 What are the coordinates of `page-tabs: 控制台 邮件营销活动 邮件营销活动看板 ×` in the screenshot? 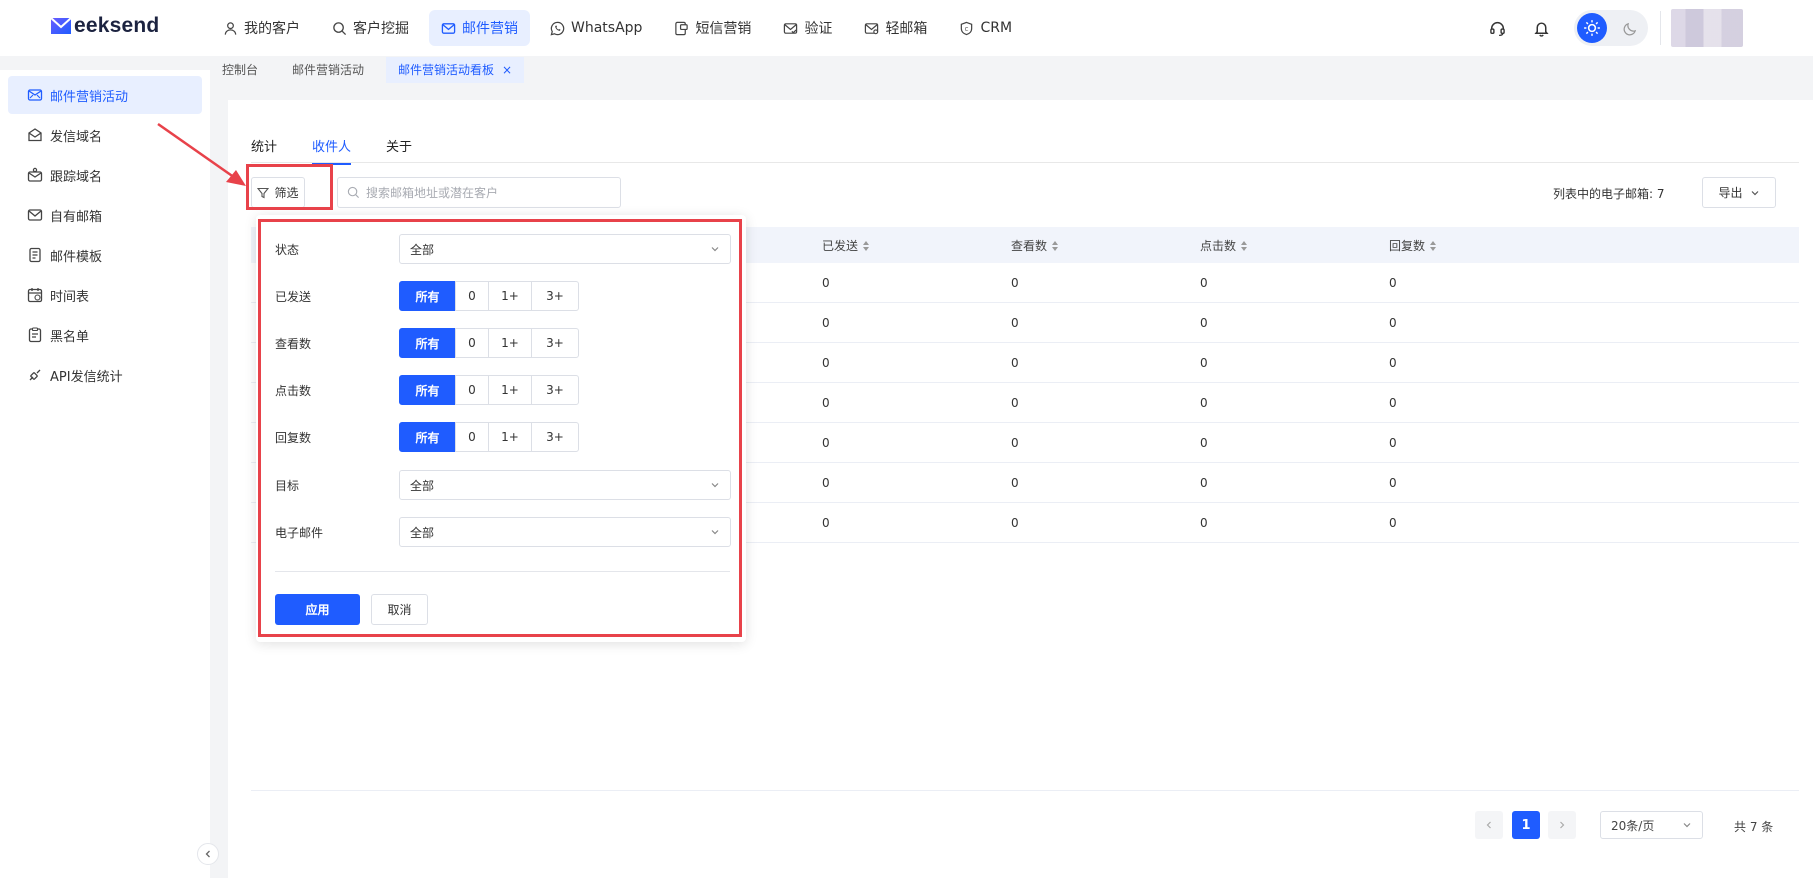 It's located at (372, 70).